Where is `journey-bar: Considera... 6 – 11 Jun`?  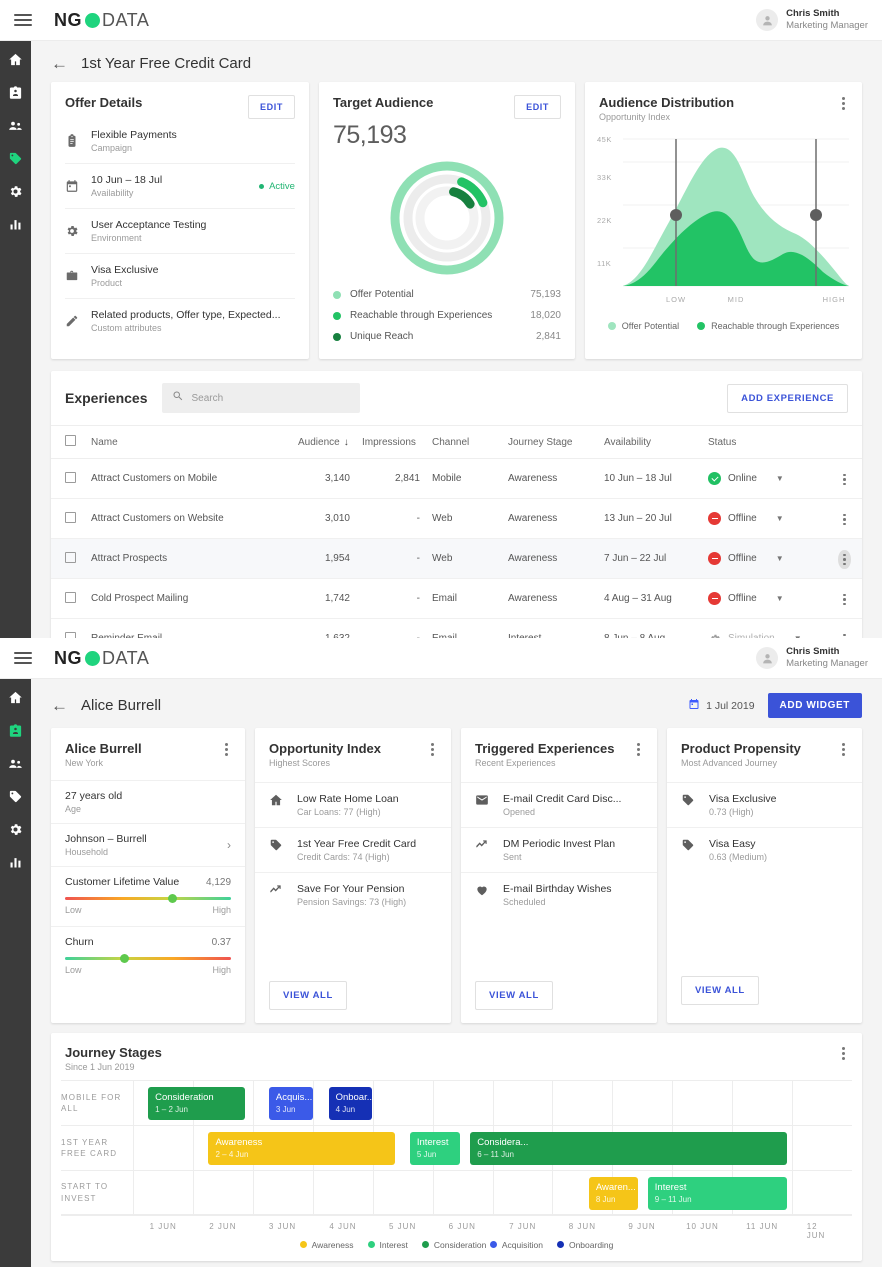 journey-bar: Considera... 6 – 11 Jun is located at coordinates (628, 1148).